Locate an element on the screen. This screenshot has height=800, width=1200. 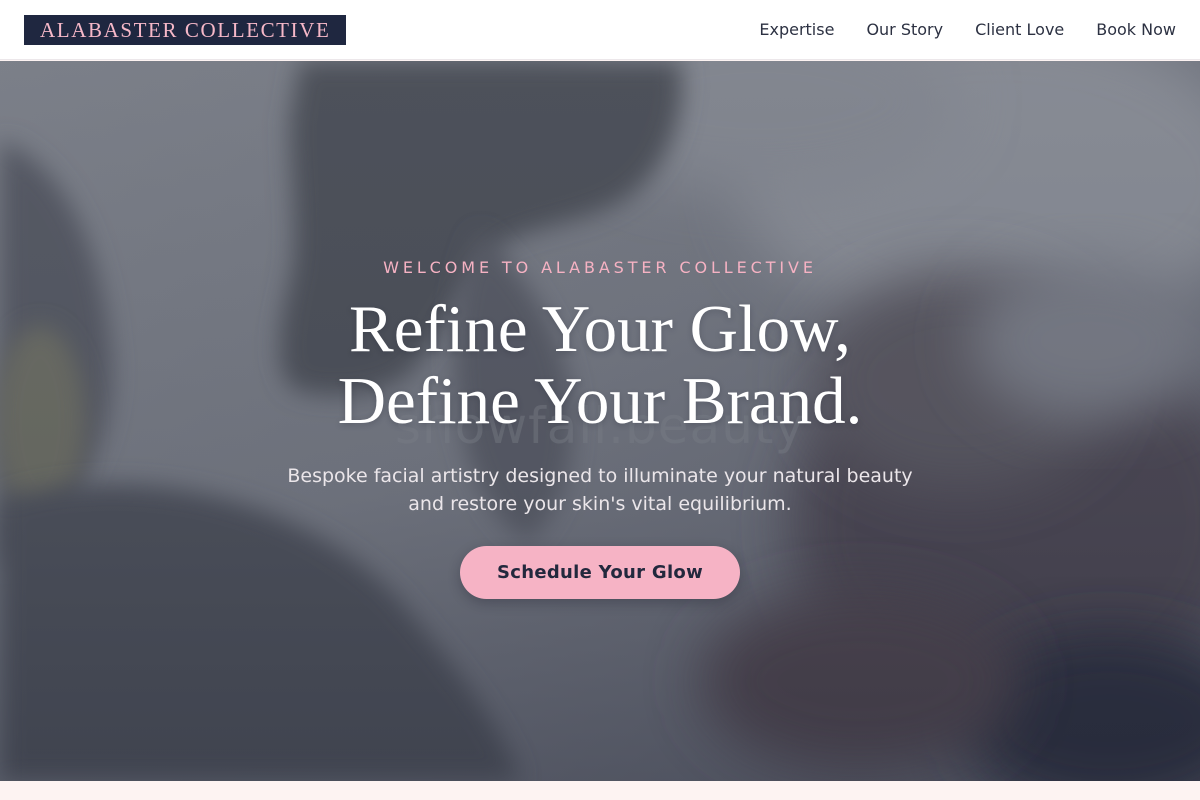
next-section-edge is located at coordinates (600, 790).